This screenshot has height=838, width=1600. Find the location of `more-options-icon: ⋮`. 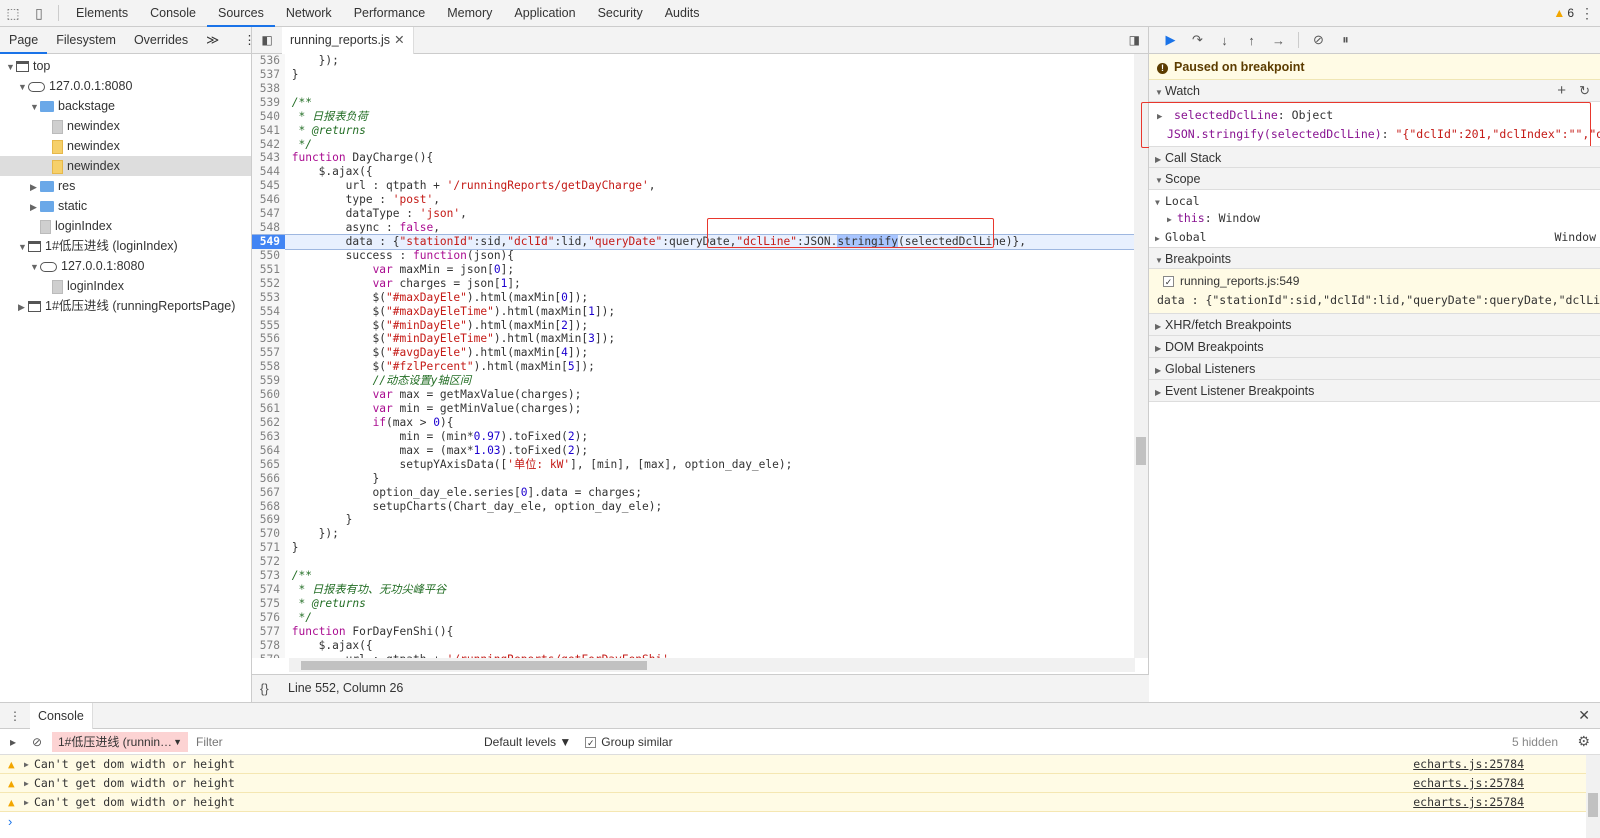

more-options-icon: ⋮ is located at coordinates (1587, 13).